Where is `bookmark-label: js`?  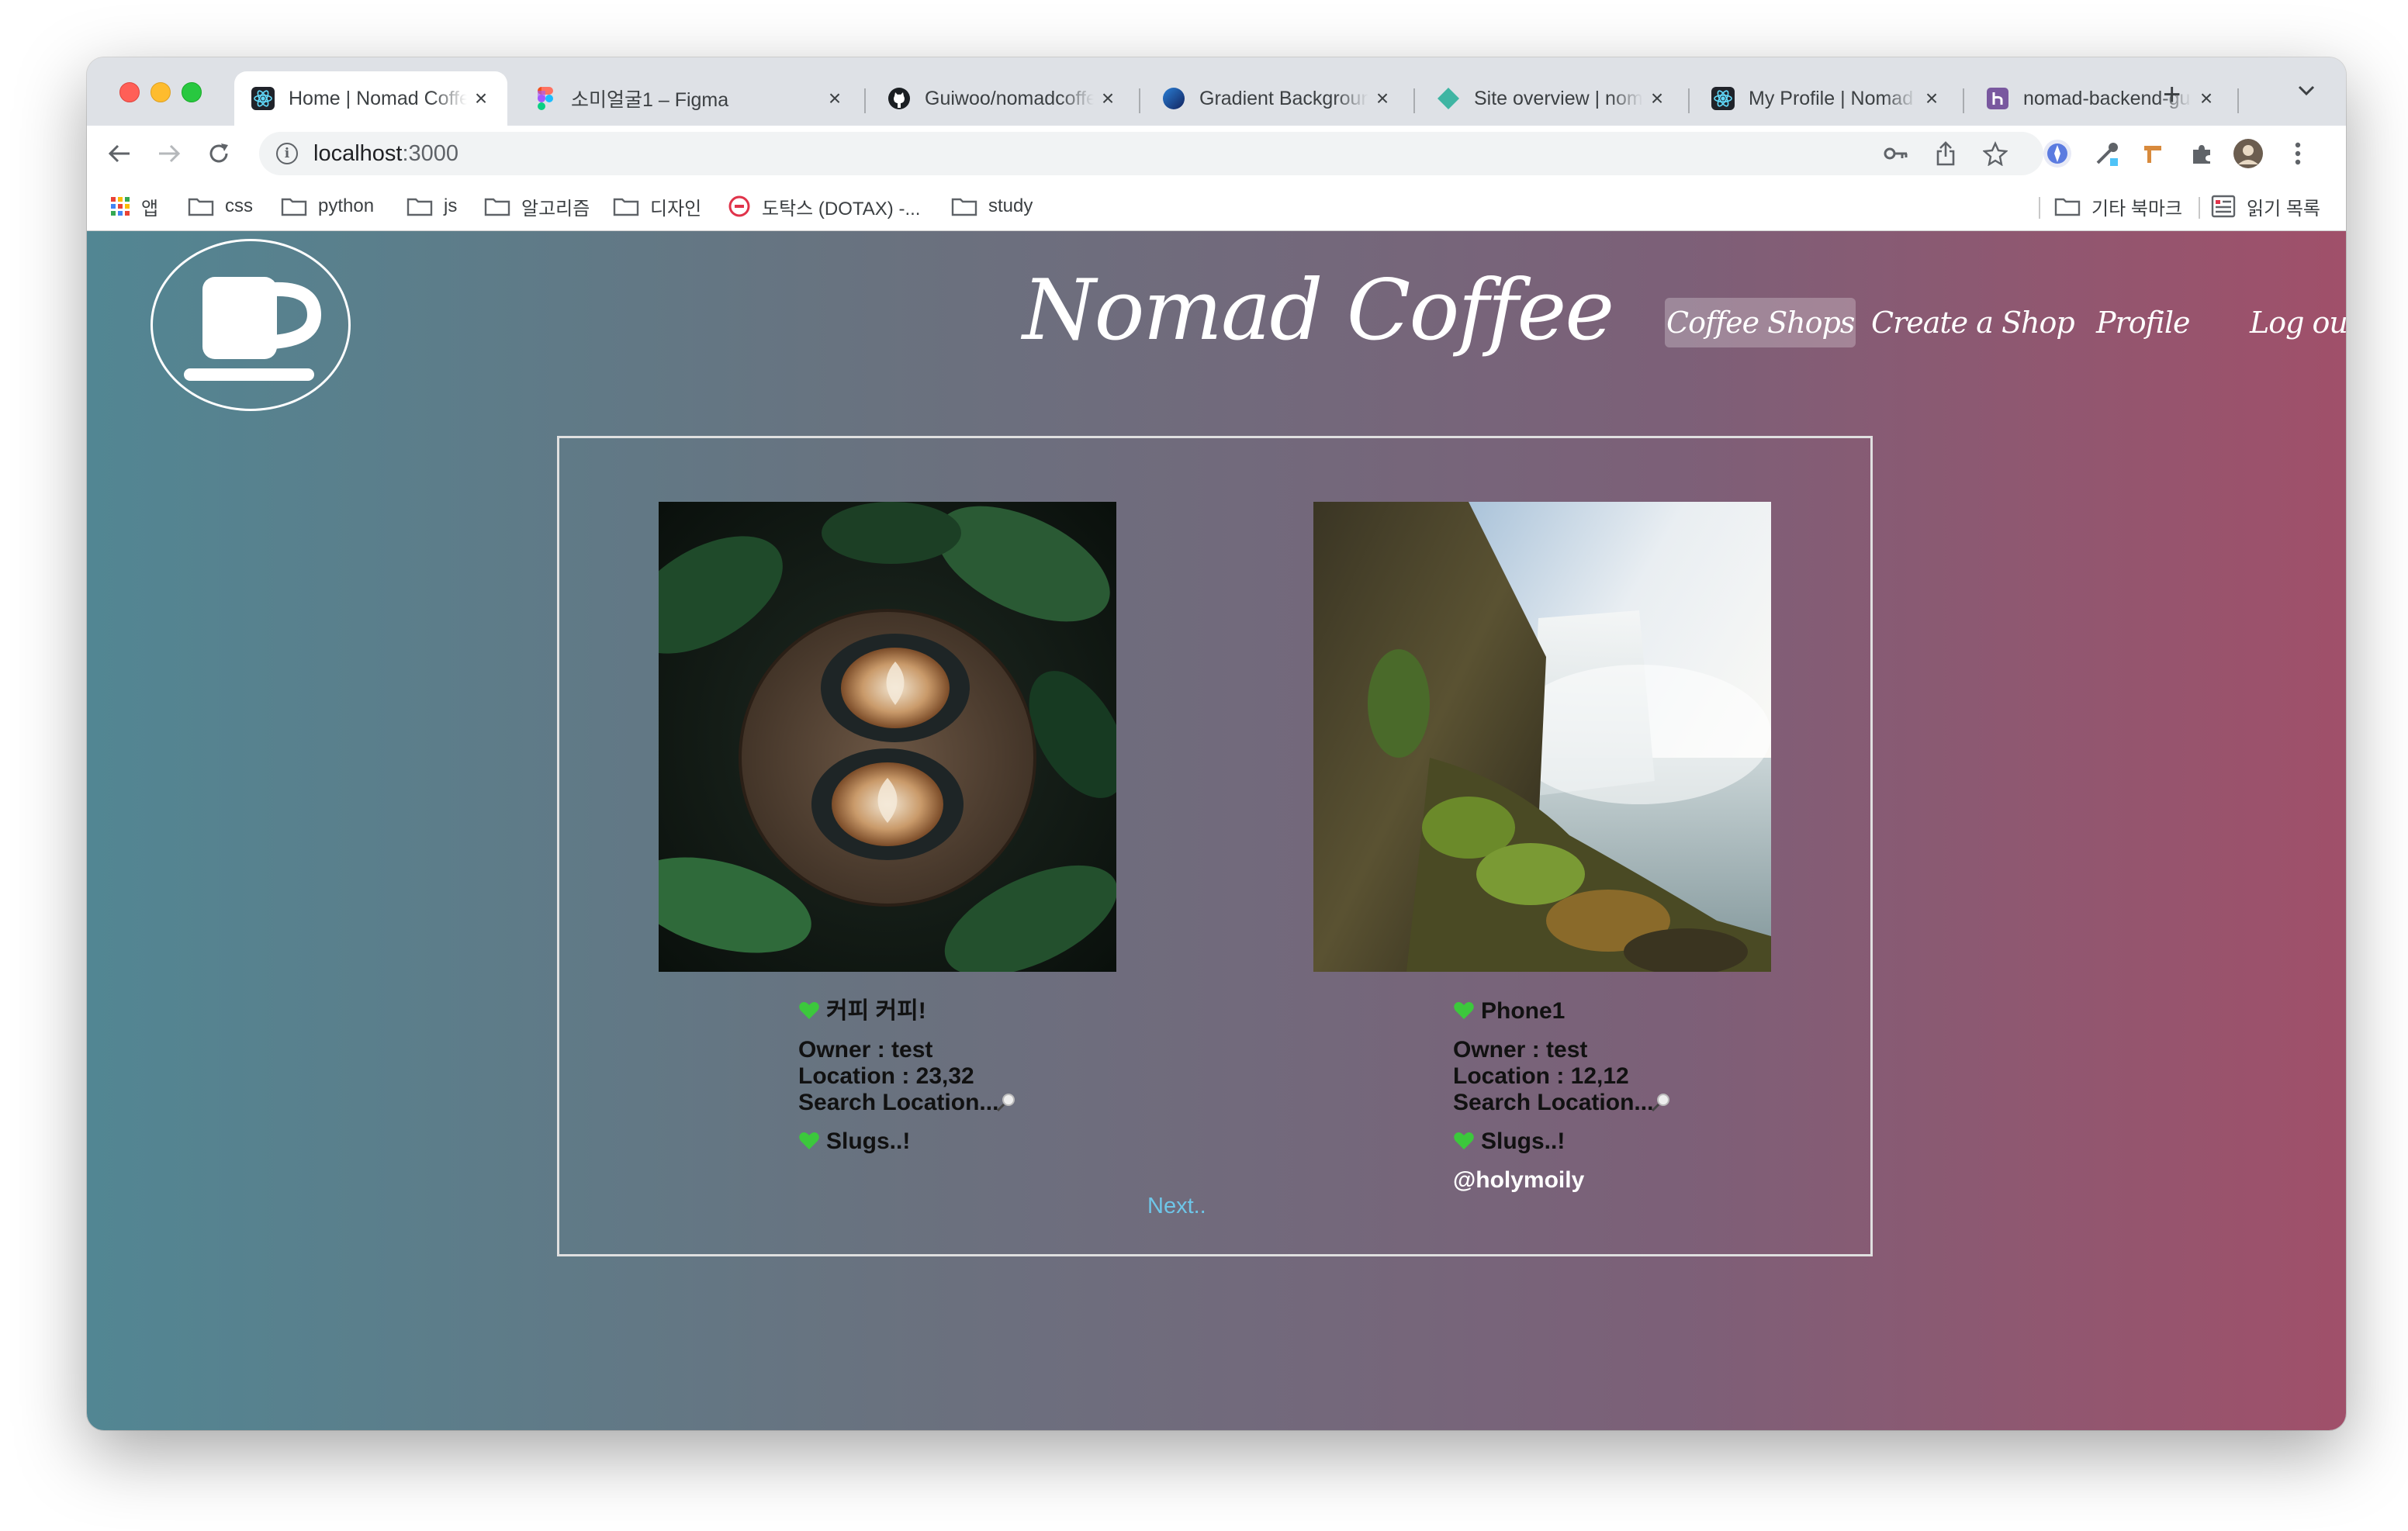 bookmark-label: js is located at coordinates (451, 205).